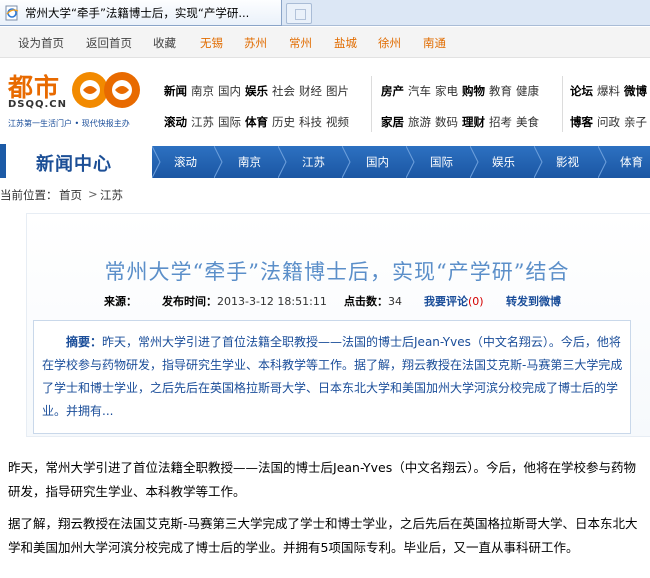 The width and height of the screenshot is (650, 578). I want to click on channel-tab-jiangsu: 江苏, so click(313, 162).